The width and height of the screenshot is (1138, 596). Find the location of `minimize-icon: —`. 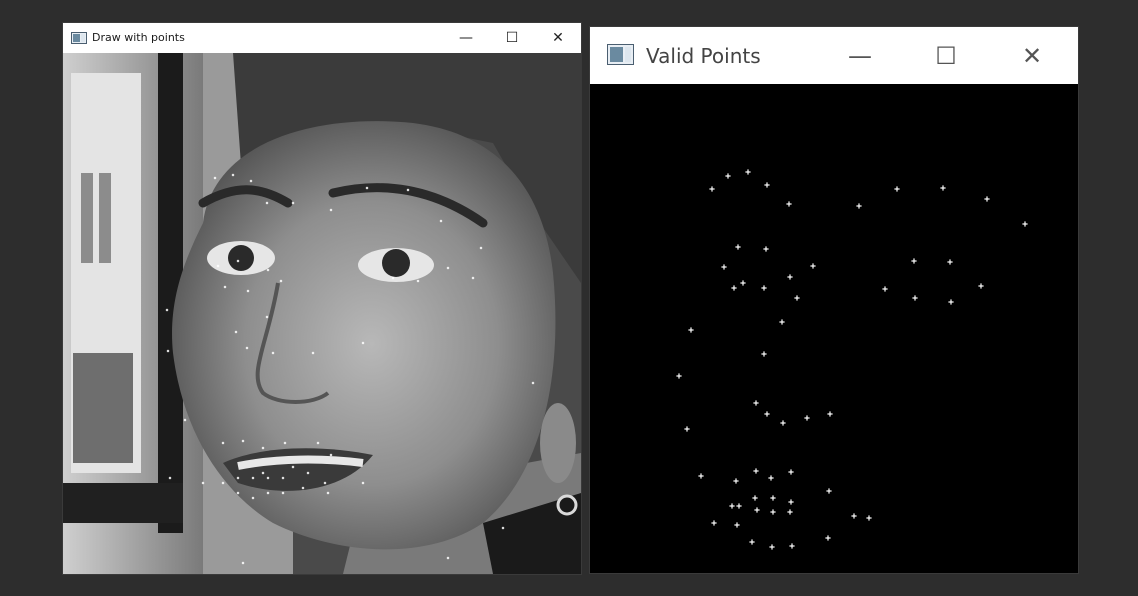

minimize-icon: — is located at coordinates (860, 55).